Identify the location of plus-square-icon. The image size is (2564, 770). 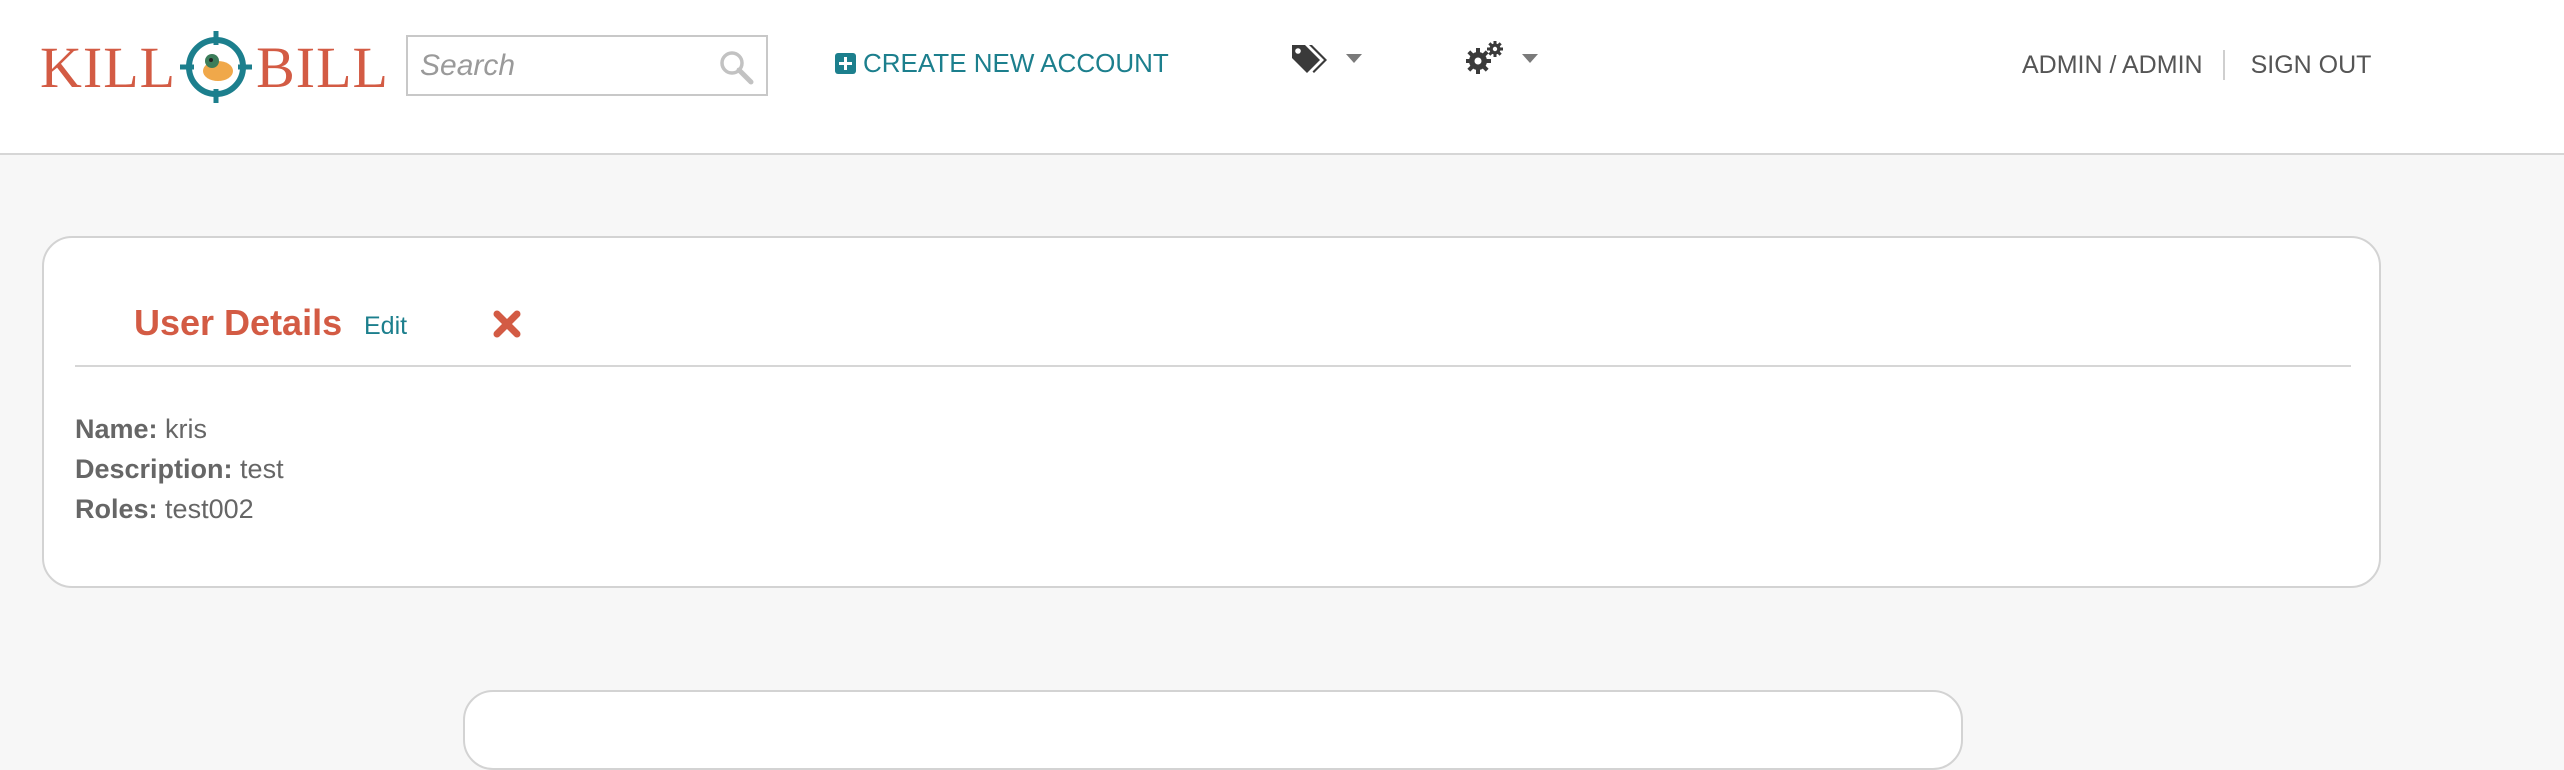
(845, 63).